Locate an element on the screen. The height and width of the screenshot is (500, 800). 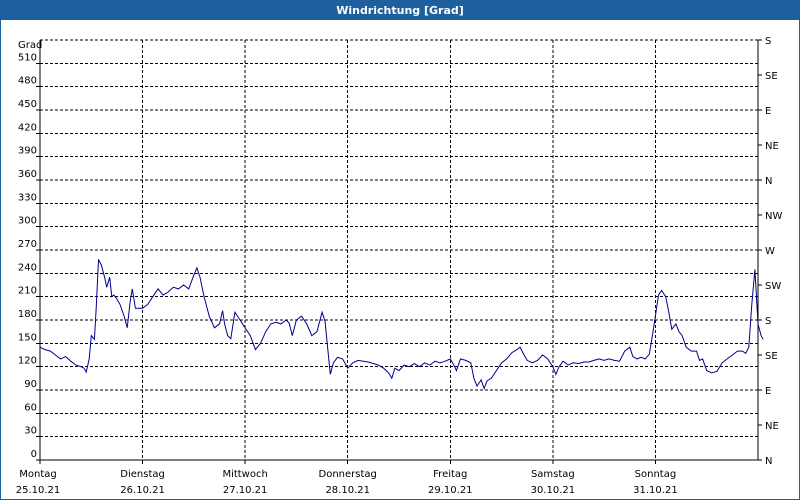
x-tick-day-label: Montag is located at coordinates (37, 474).